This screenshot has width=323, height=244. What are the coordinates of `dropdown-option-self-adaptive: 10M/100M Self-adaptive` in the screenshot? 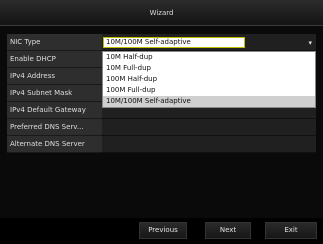 It's located at (209, 101).